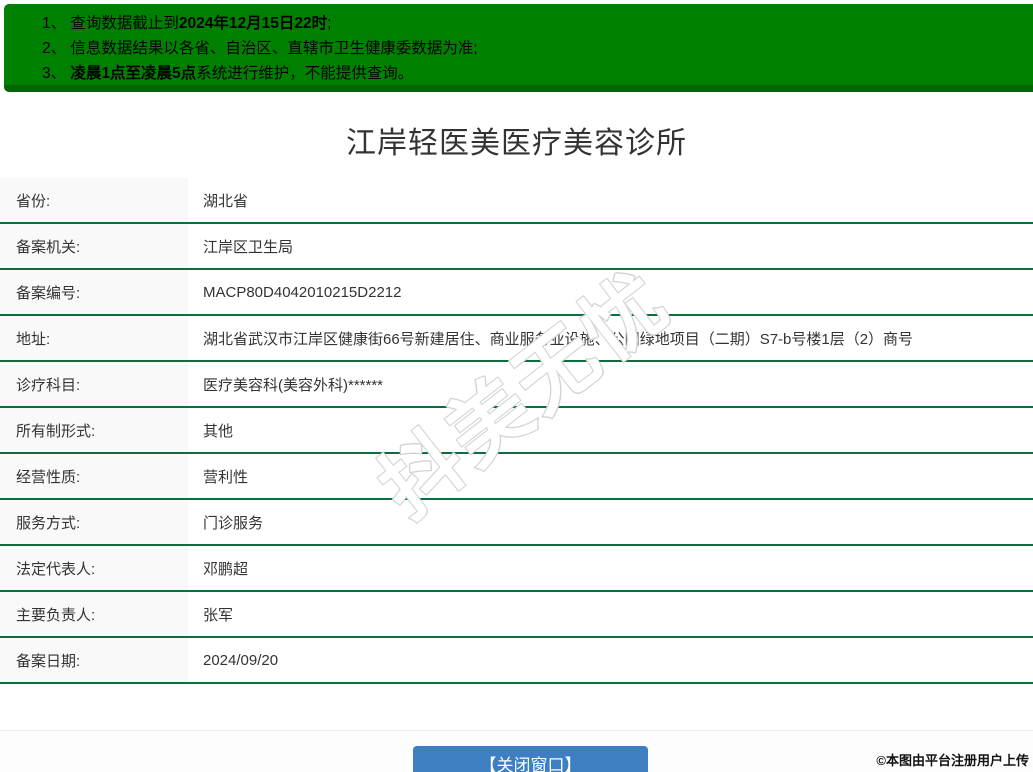  What do you see at coordinates (94, 568) in the screenshot?
I see `row-label: 法定代表人:` at bounding box center [94, 568].